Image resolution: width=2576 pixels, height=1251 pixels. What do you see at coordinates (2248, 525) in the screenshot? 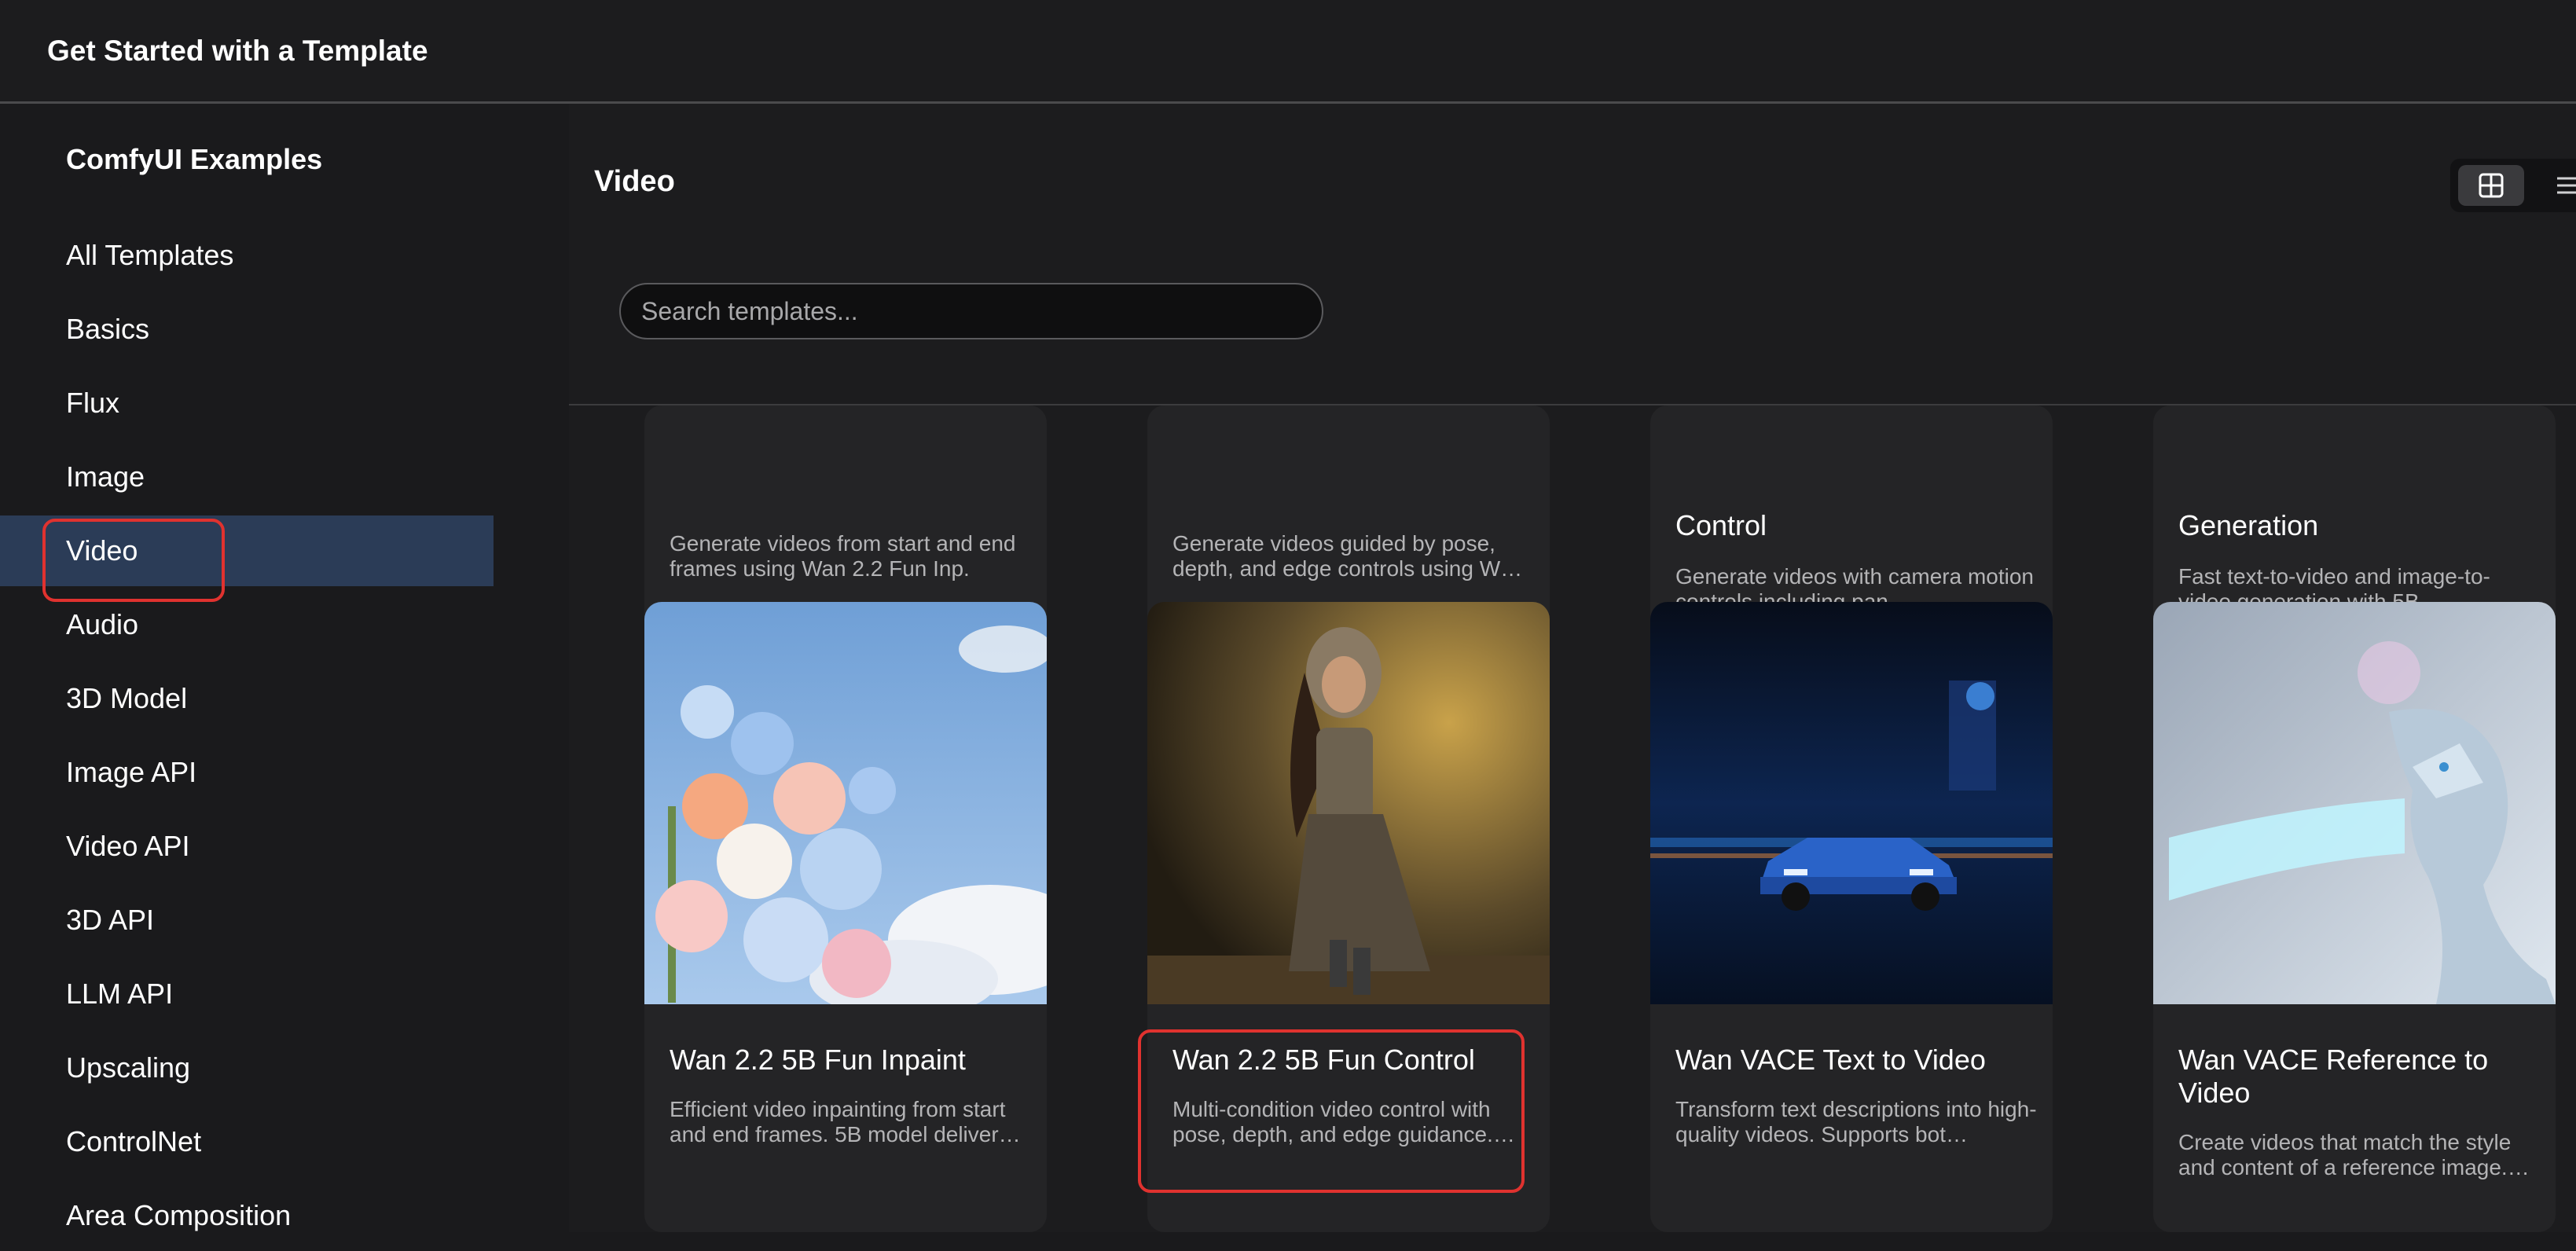
I see `card-title: Generation` at bounding box center [2248, 525].